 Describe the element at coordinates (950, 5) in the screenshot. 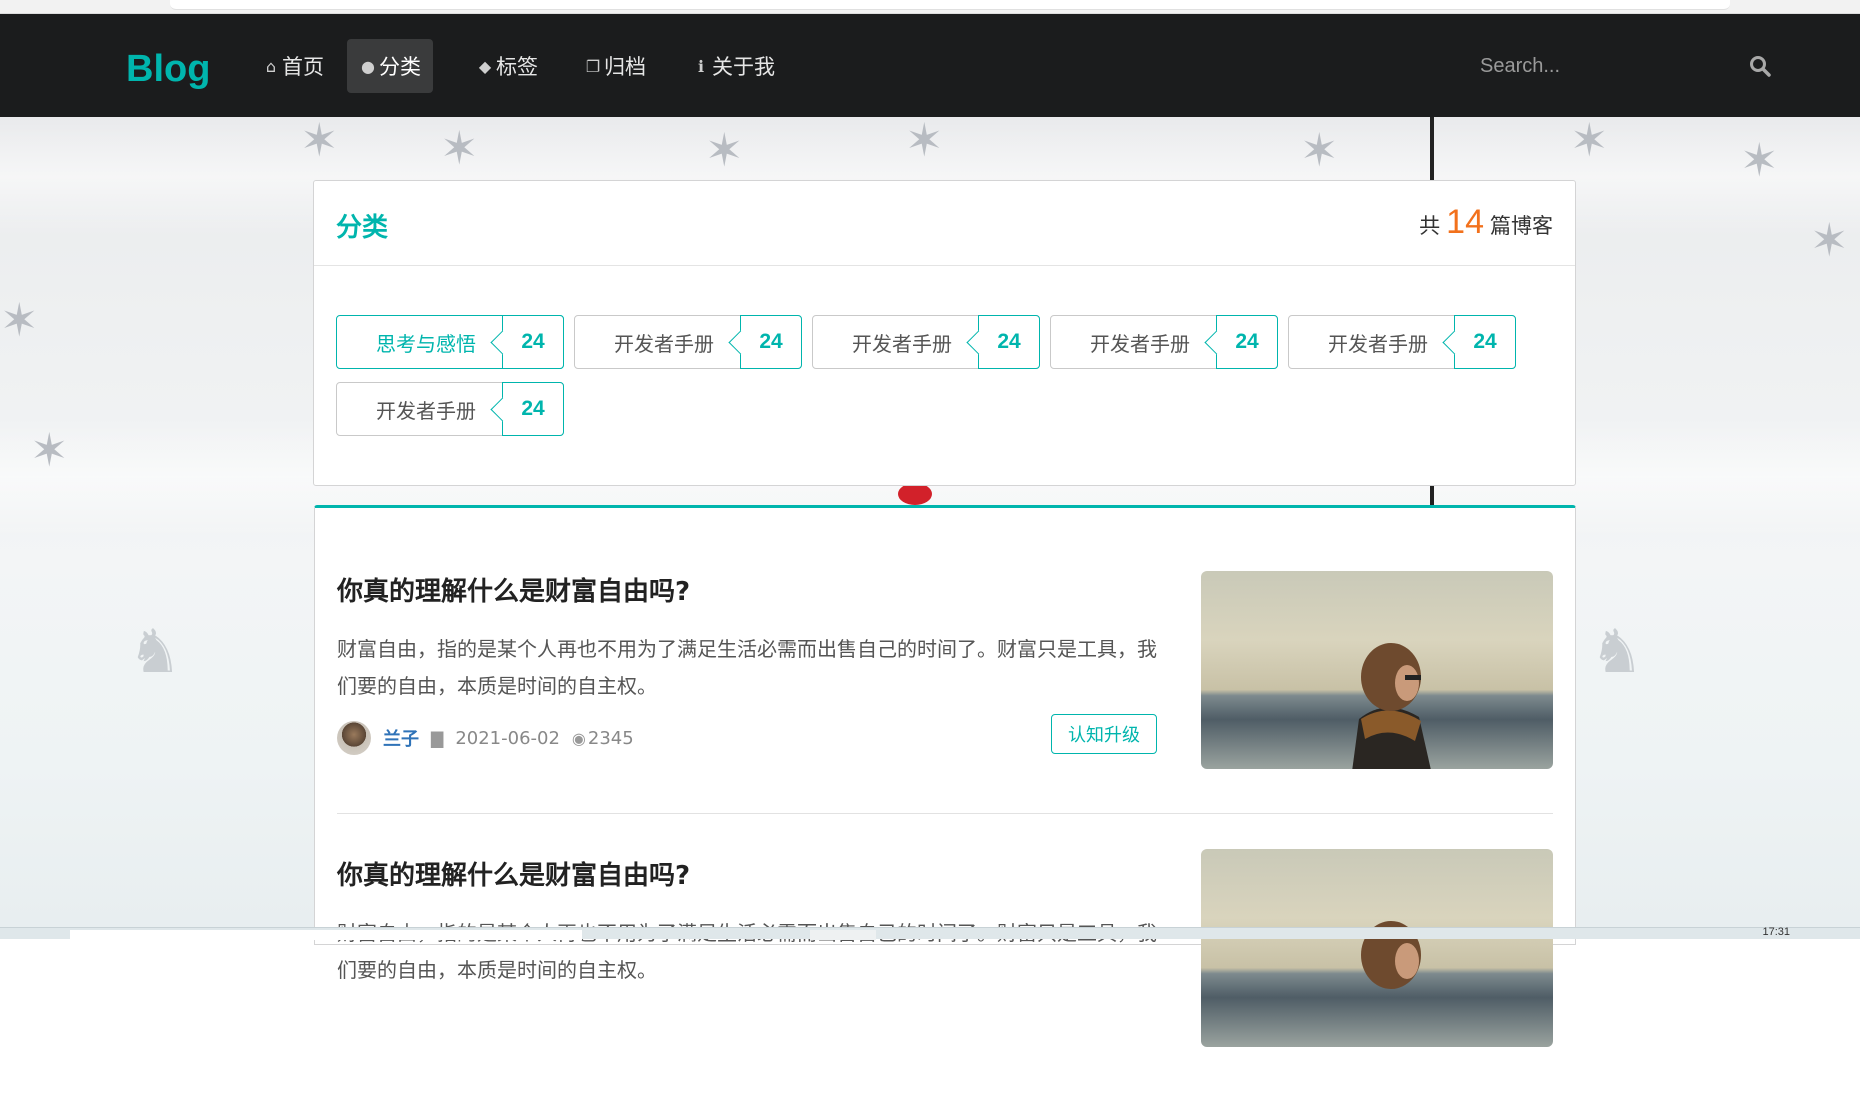

I see `browser-top-strip-inner` at that location.